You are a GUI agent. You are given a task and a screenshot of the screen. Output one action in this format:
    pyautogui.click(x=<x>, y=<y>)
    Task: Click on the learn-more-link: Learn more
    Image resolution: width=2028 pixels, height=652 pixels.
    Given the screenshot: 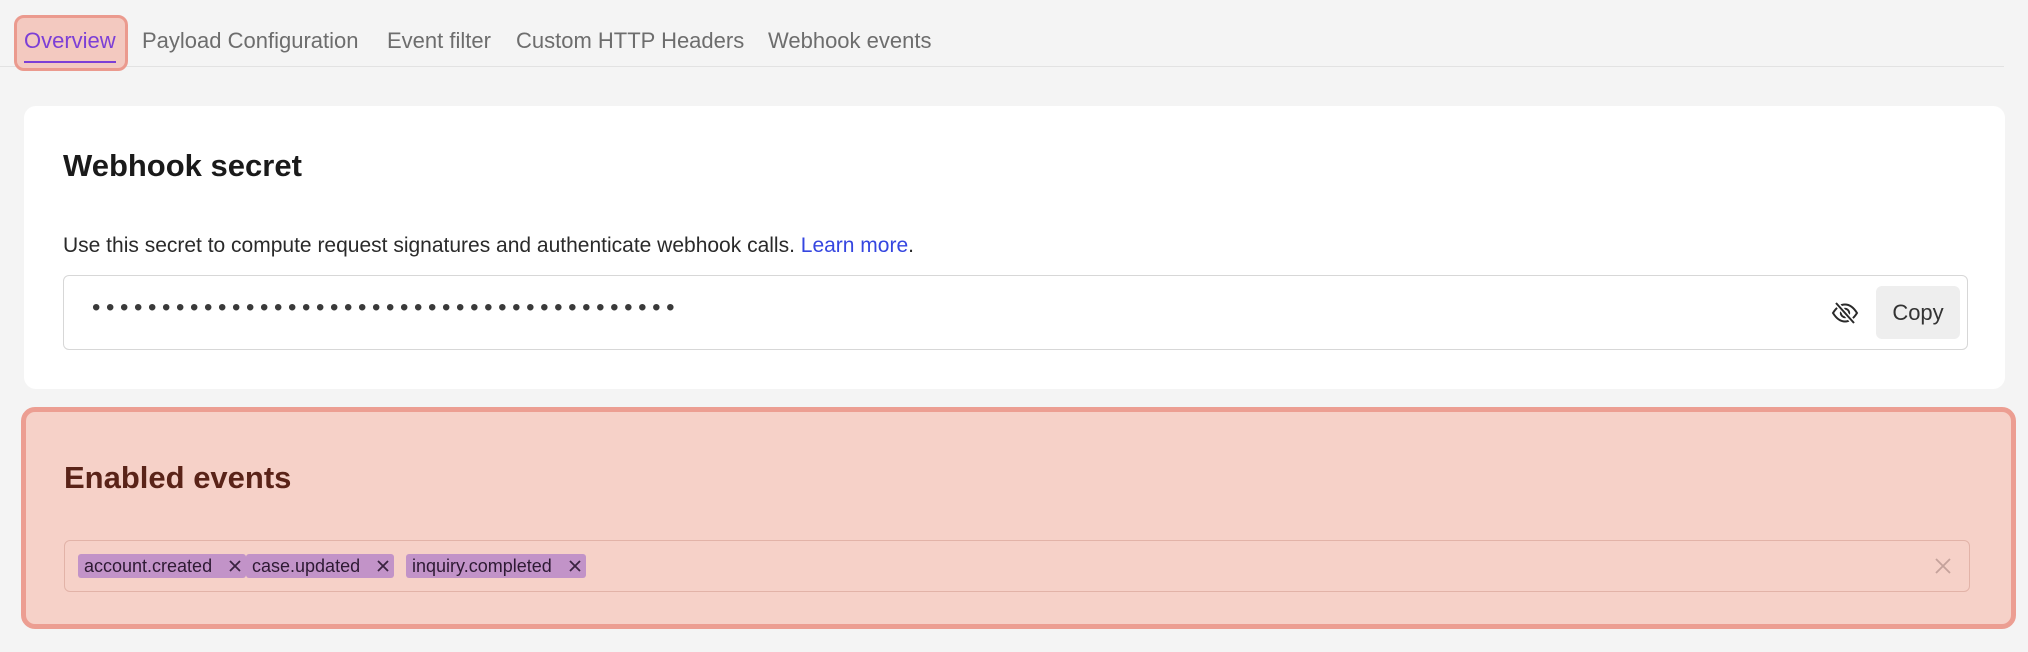 What is the action you would take?
    pyautogui.click(x=854, y=245)
    